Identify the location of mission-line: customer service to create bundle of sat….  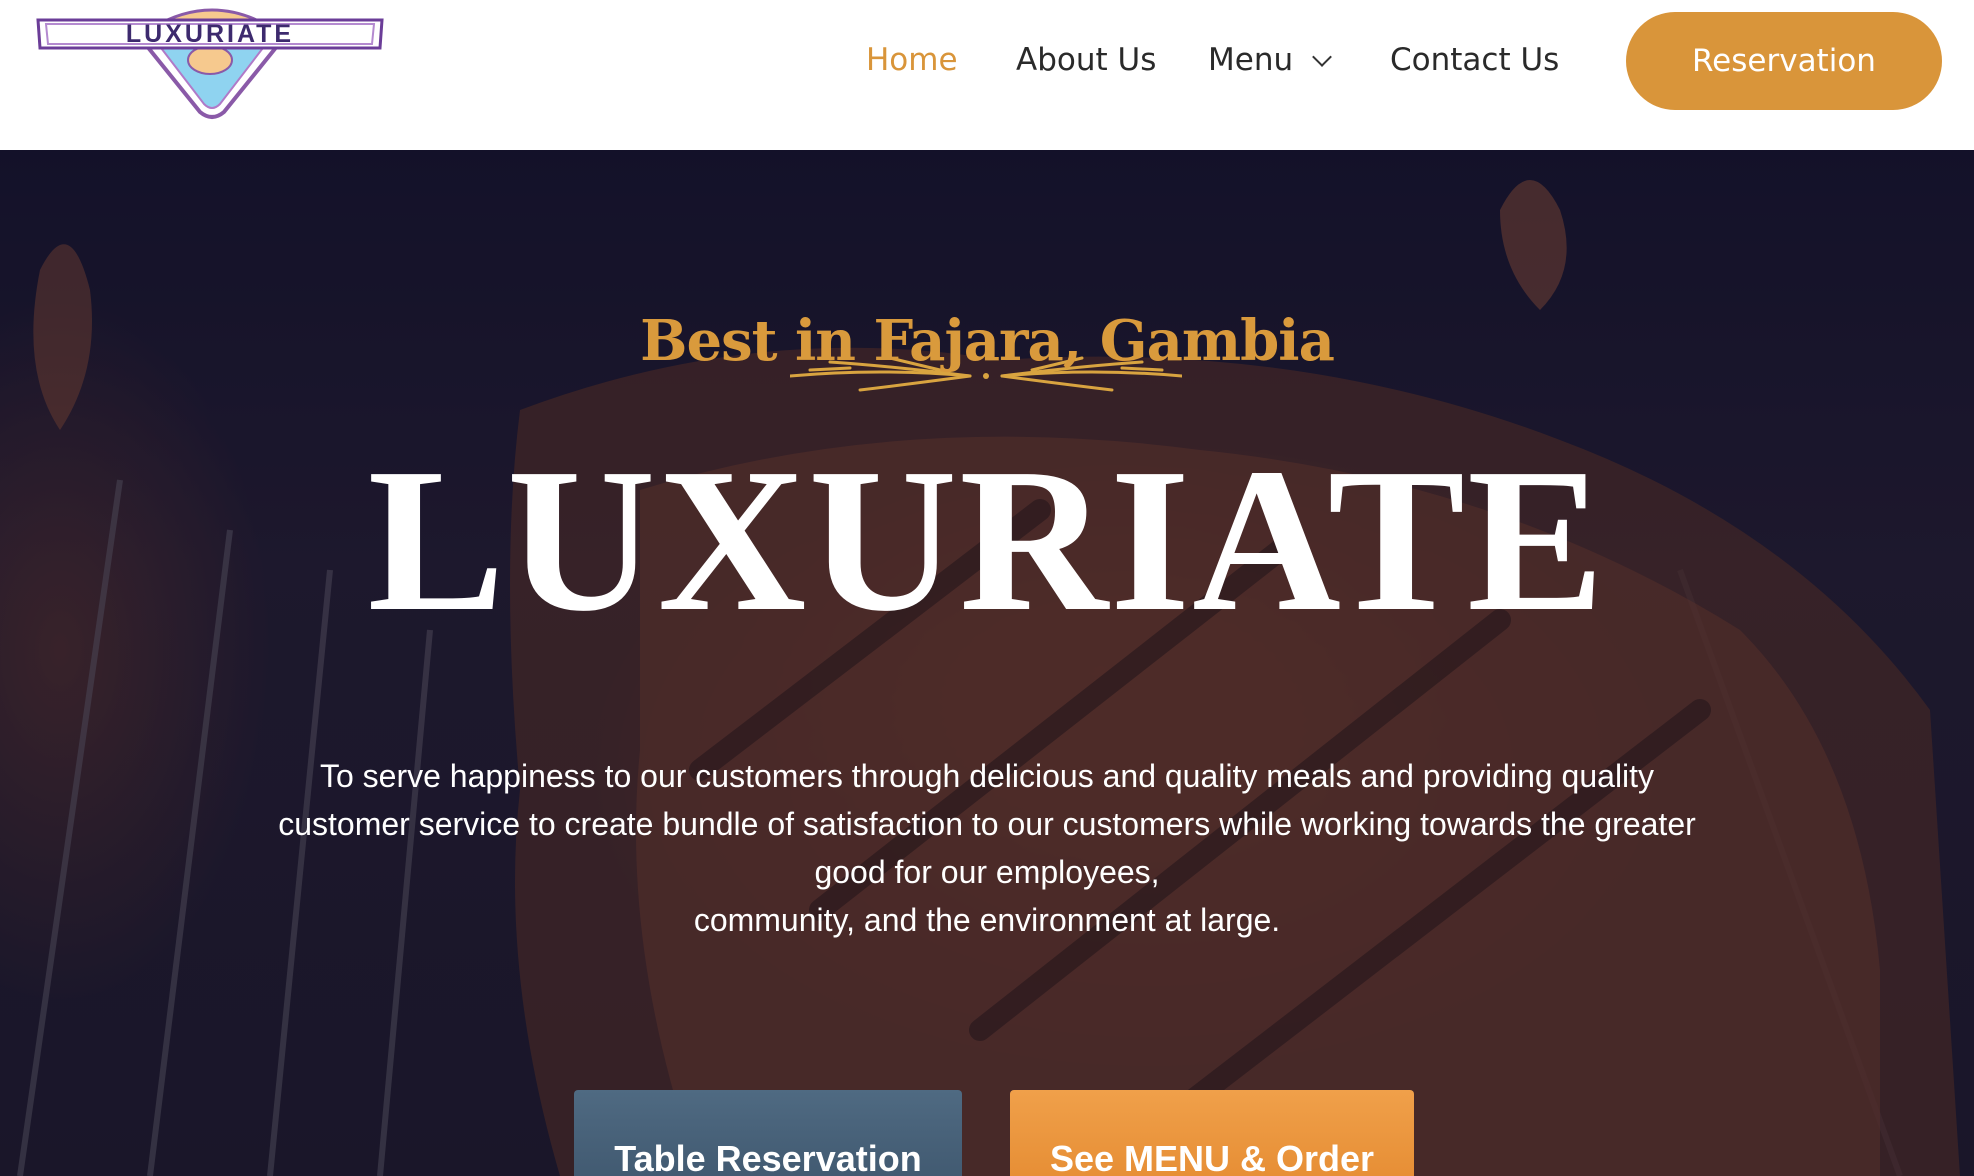
(987, 824).